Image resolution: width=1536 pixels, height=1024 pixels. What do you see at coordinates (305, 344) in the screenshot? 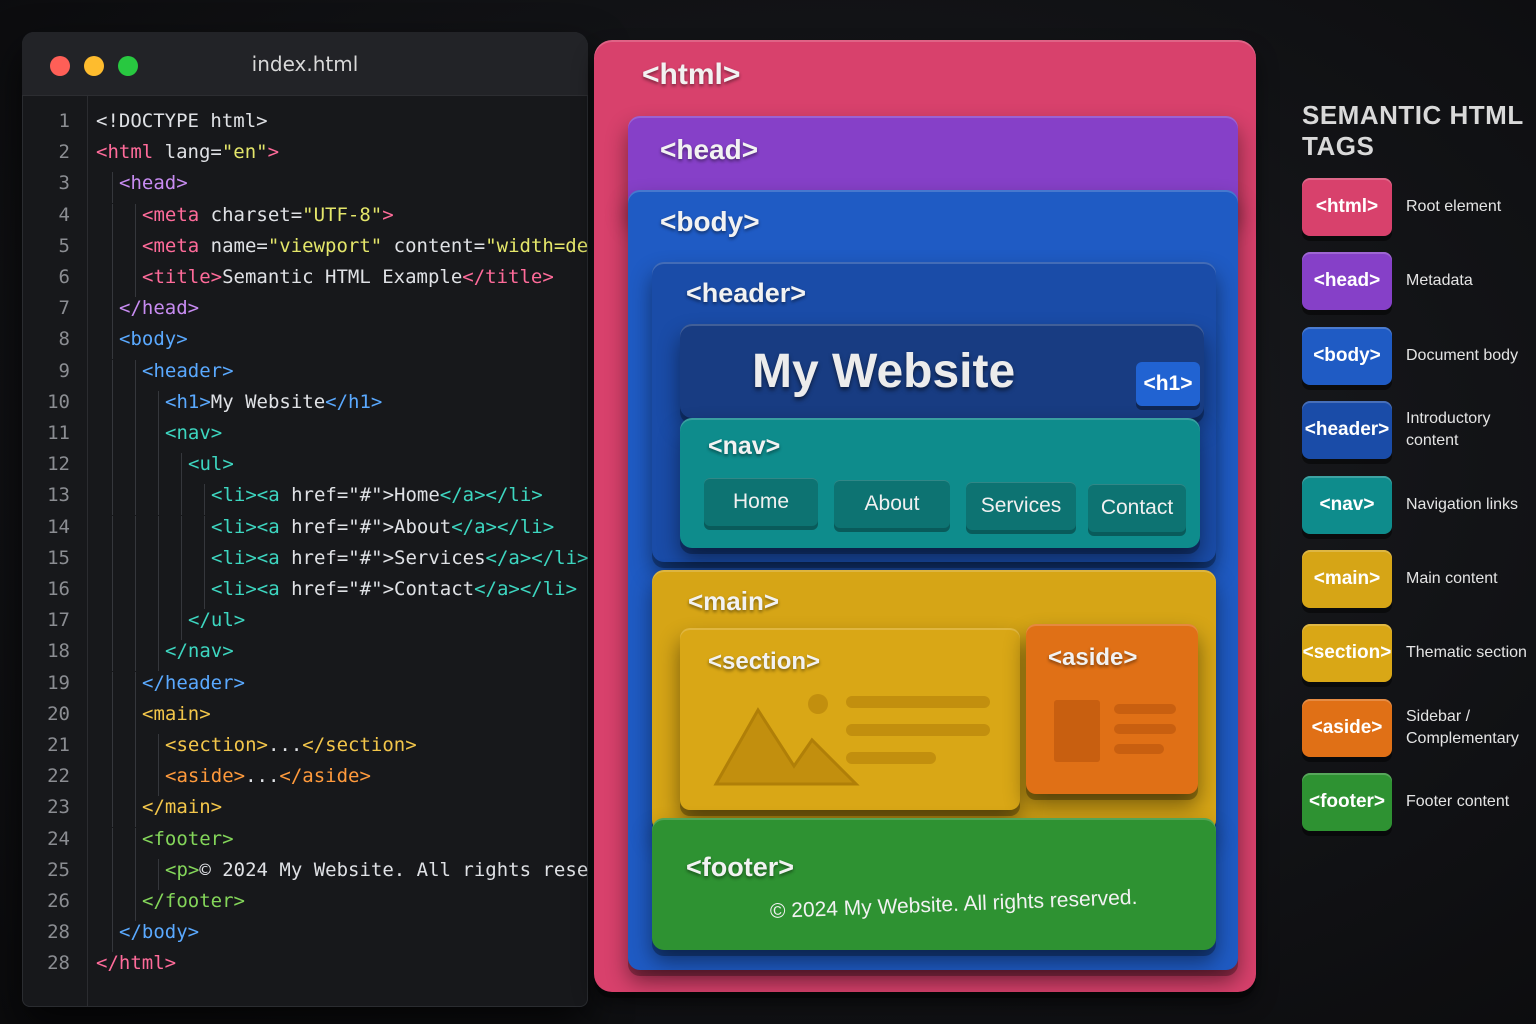
I see `code-line: 8 <body>` at bounding box center [305, 344].